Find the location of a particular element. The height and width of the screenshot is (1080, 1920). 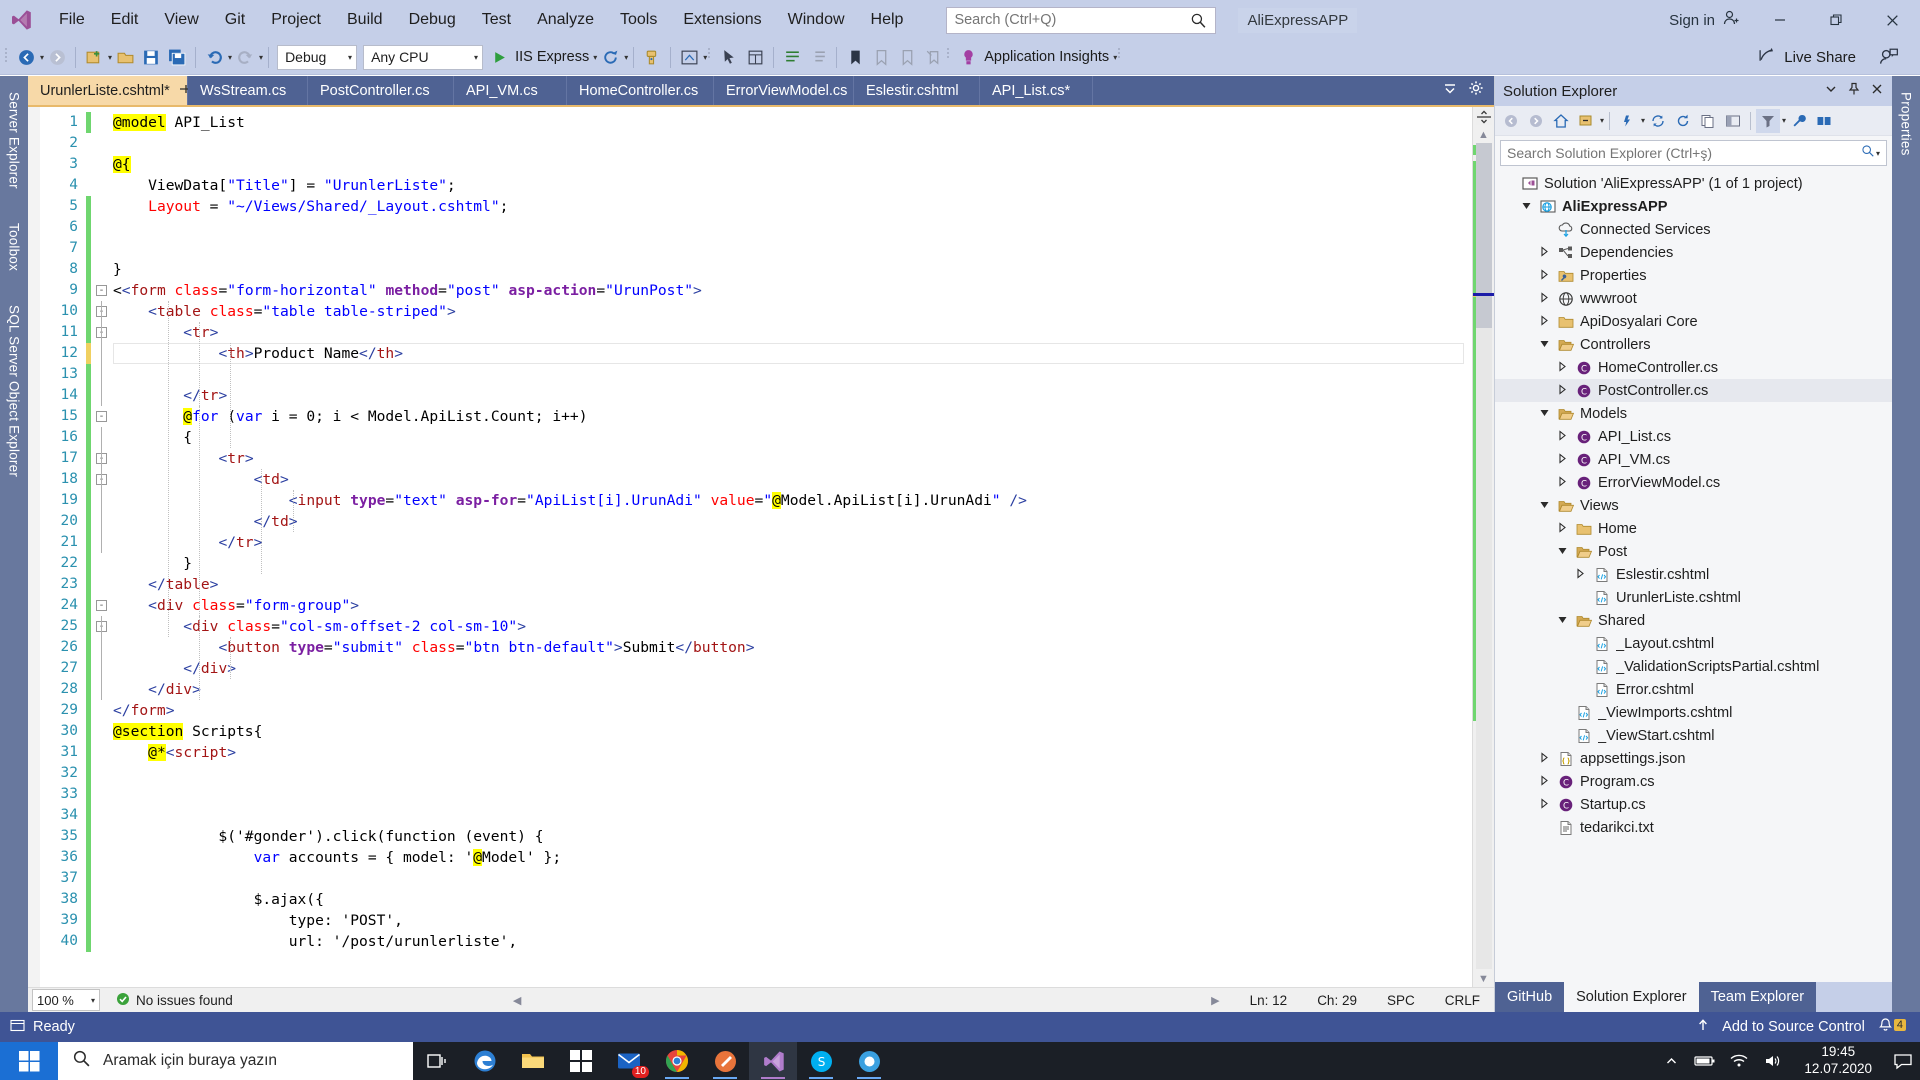

home-icon is located at coordinates (1561, 121).